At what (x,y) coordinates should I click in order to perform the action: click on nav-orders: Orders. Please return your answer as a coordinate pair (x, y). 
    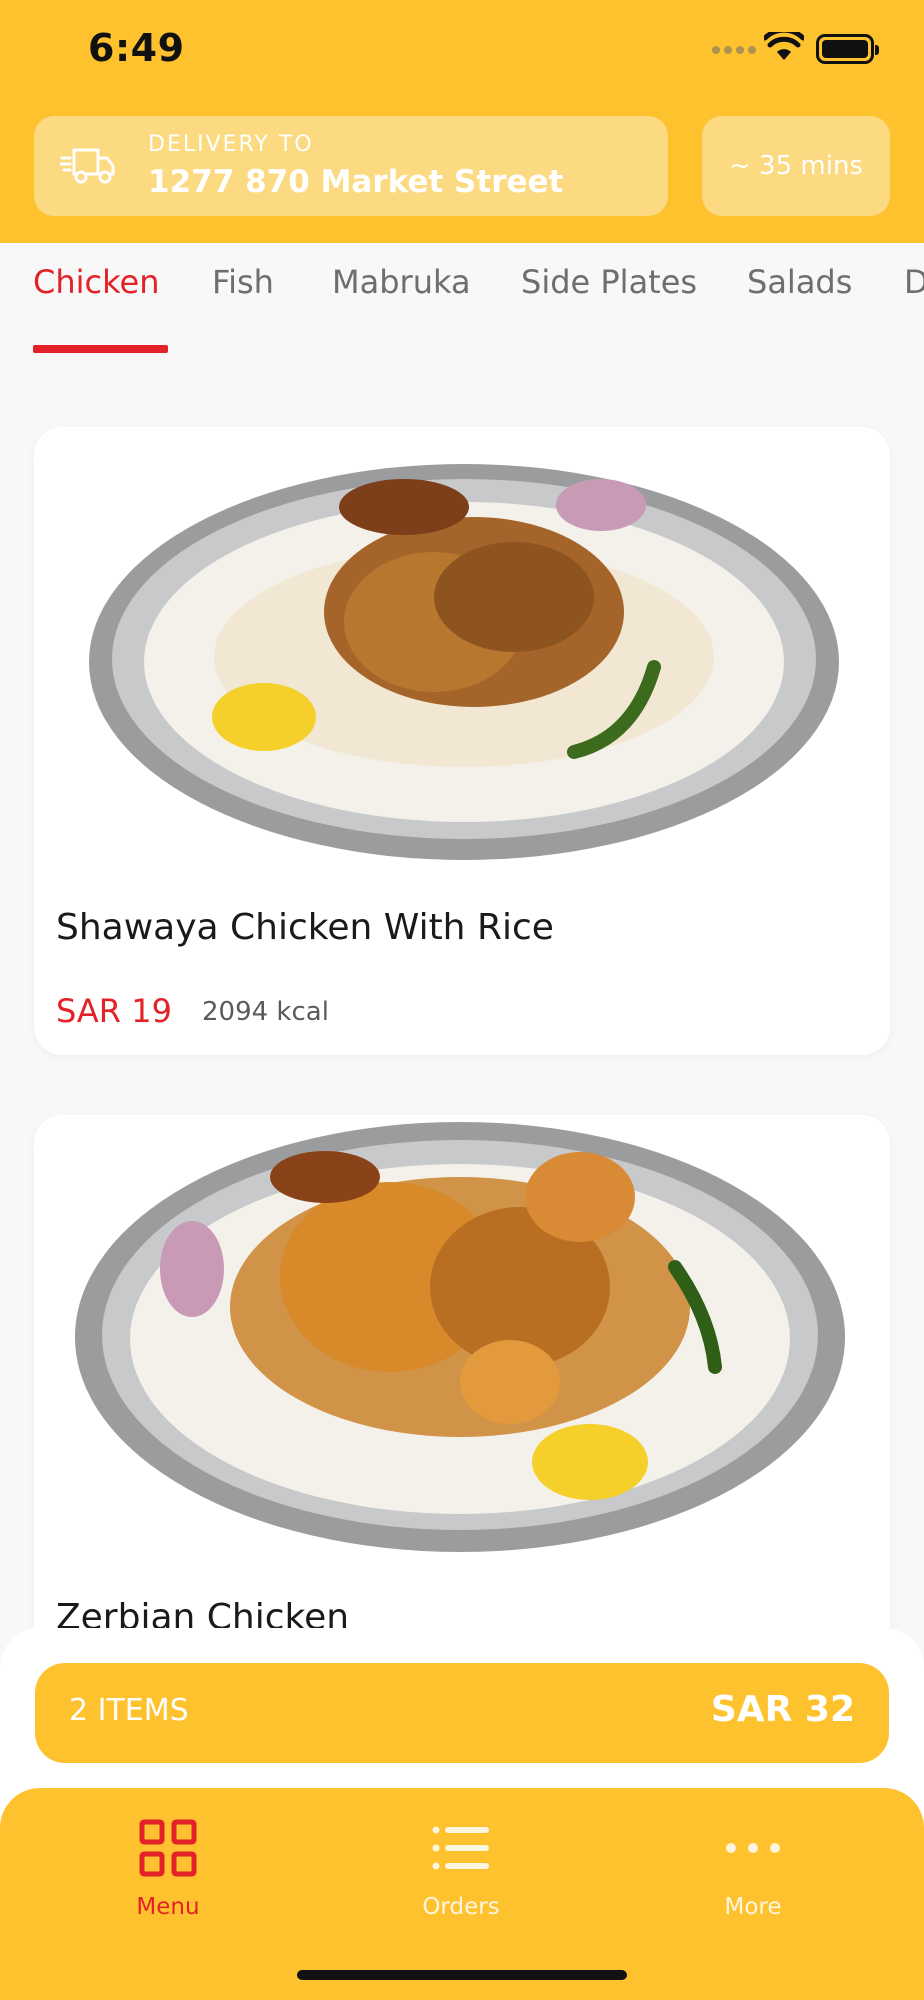
    Looking at the image, I should click on (461, 1869).